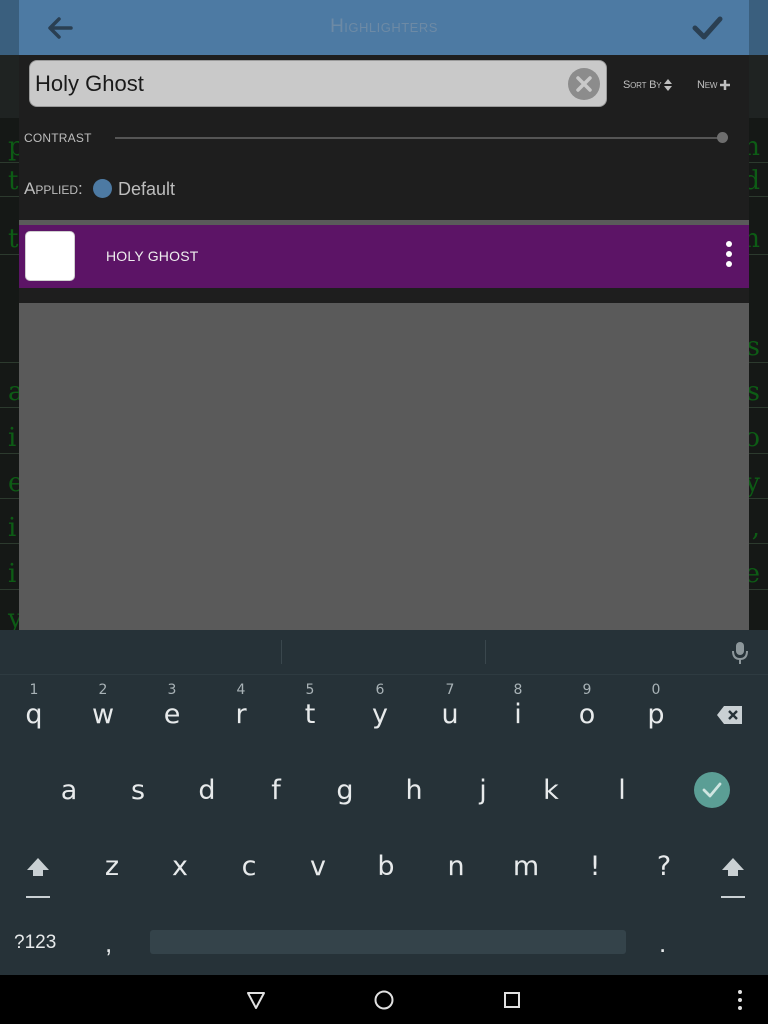  Describe the element at coordinates (34, 690) in the screenshot. I see `key-number-hint: 1` at that location.